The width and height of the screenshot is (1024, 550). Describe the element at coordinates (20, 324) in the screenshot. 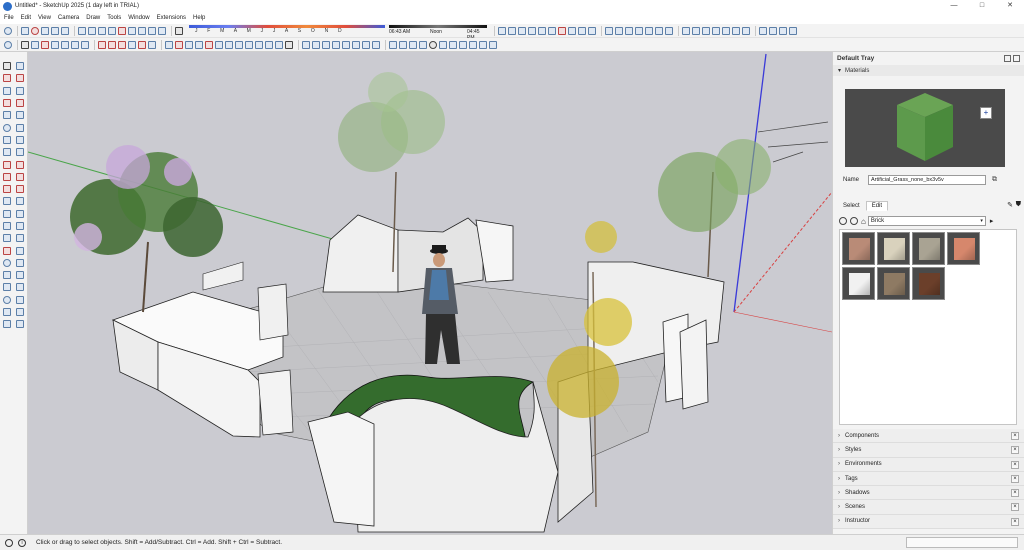

I see `solid-split-palette-icon` at that location.